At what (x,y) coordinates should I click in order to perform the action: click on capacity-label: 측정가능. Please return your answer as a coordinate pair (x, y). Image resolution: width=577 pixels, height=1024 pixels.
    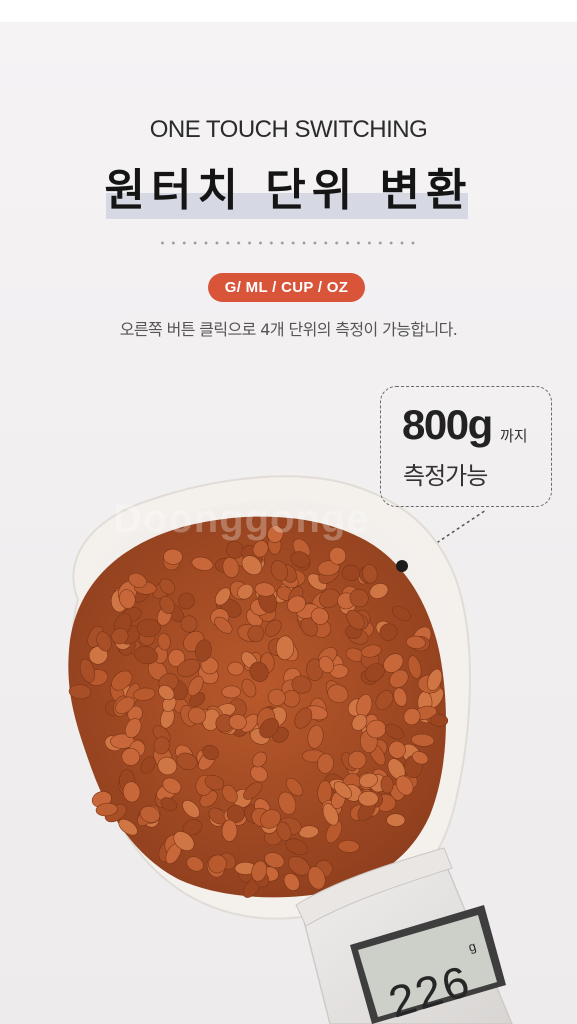
    Looking at the image, I should click on (445, 476).